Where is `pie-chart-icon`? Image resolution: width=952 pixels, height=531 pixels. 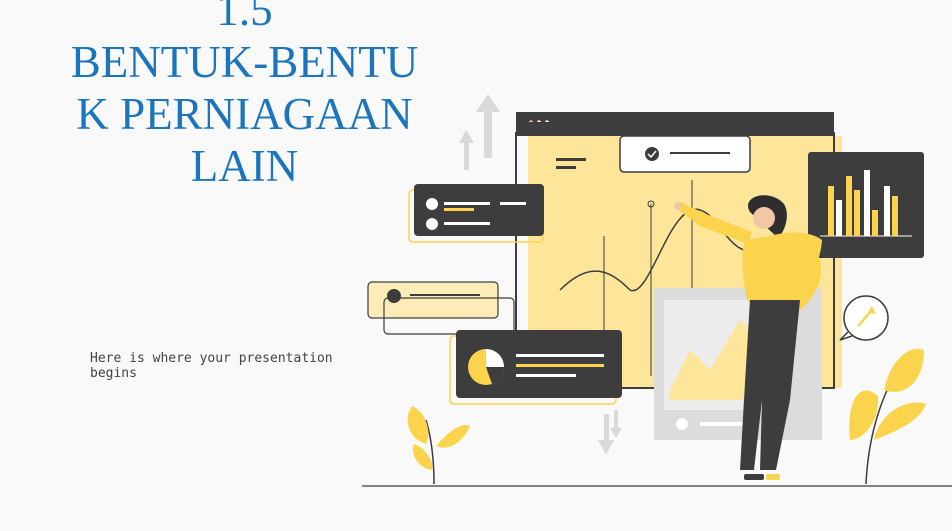 pie-chart-icon is located at coordinates (535, 367).